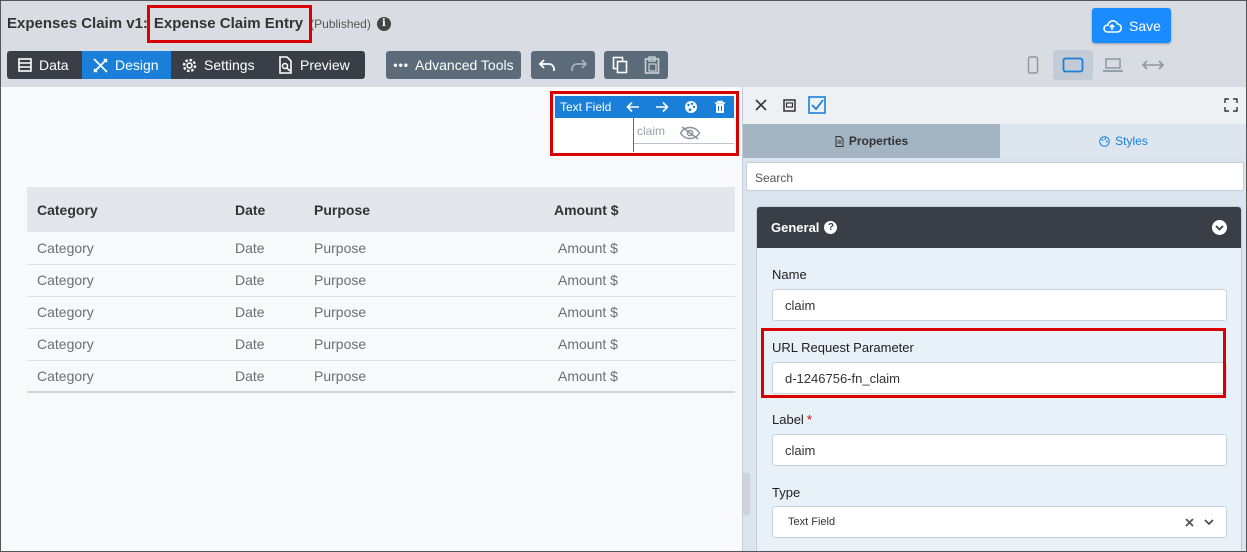 This screenshot has height=552, width=1247. What do you see at coordinates (383, 23) in the screenshot?
I see `info-icon: i` at bounding box center [383, 23].